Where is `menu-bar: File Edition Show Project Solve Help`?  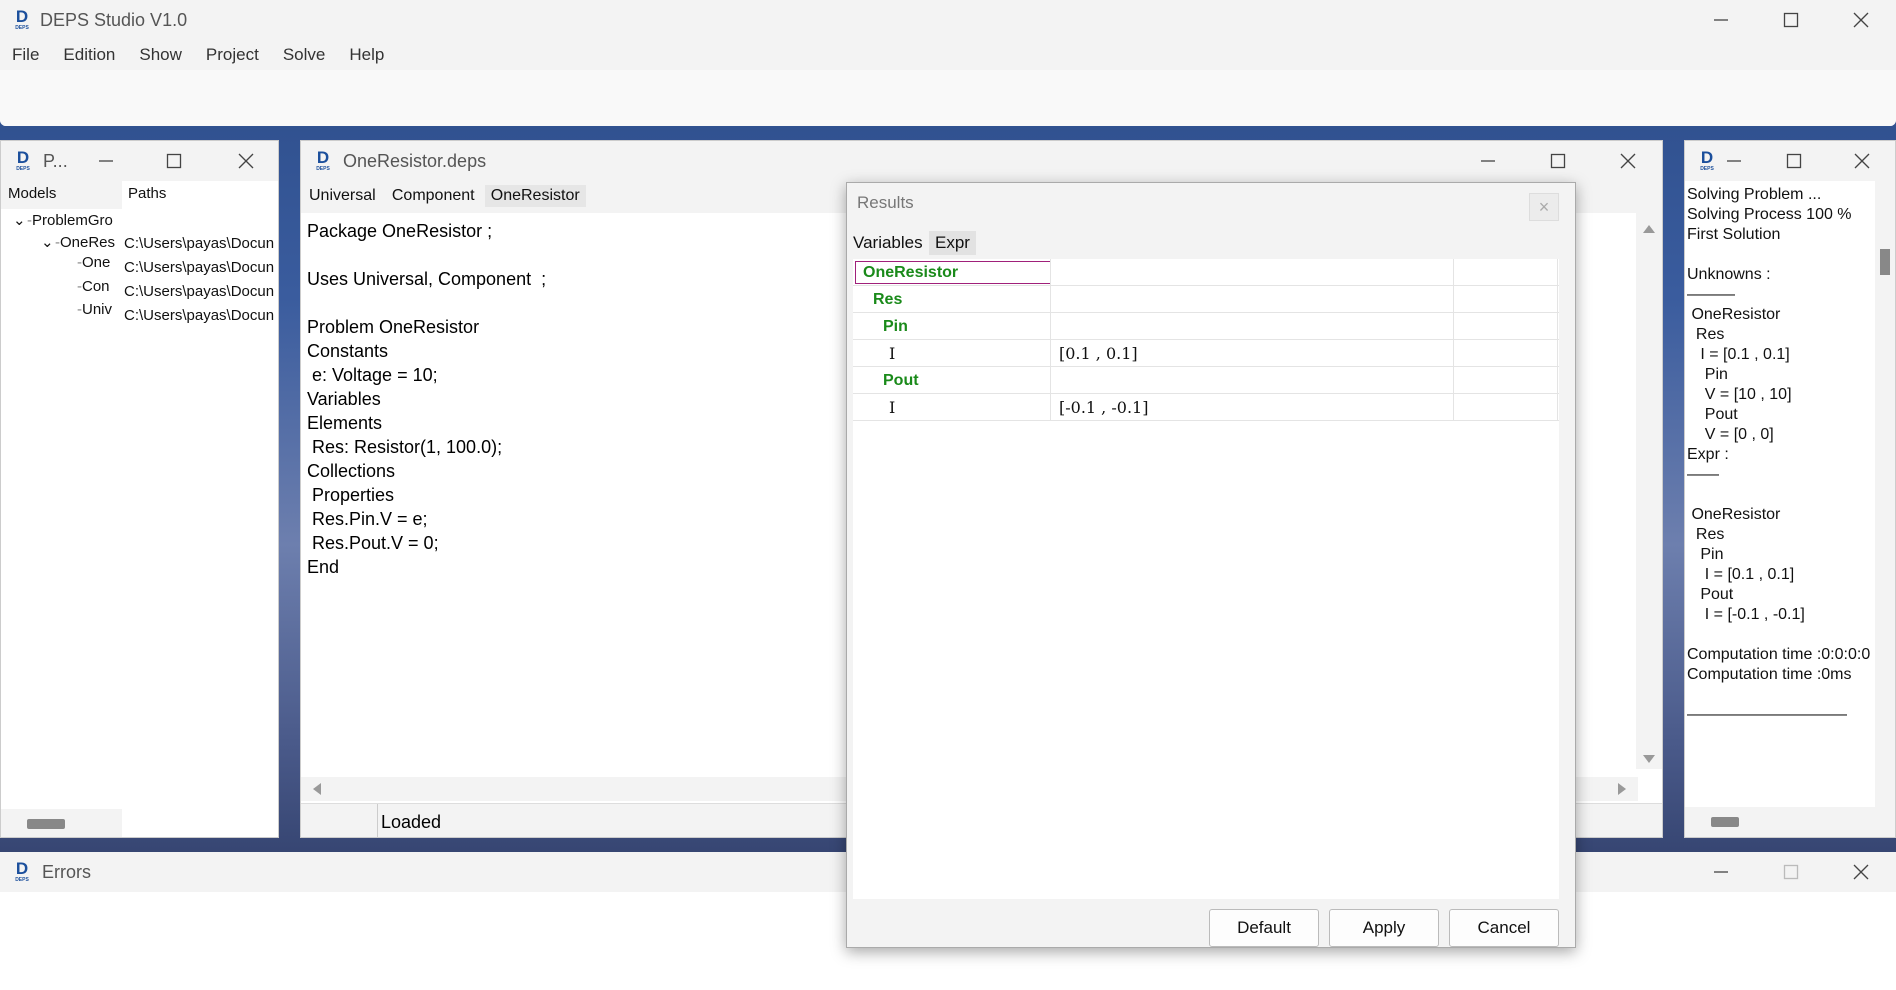
menu-bar: File Edition Show Project Solve Help is located at coordinates (204, 55).